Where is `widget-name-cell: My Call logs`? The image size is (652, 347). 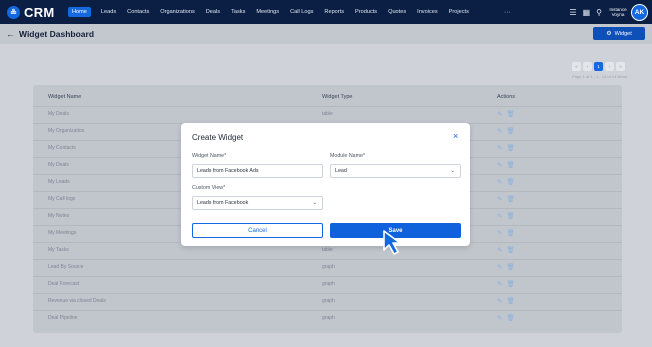 widget-name-cell: My Call logs is located at coordinates (62, 199).